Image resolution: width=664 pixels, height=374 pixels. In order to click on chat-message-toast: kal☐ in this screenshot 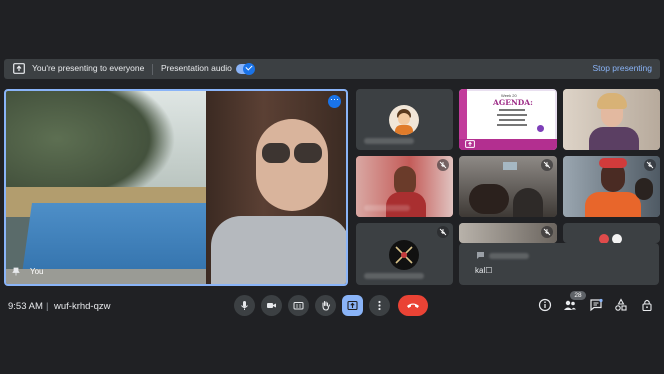, I will do `click(559, 264)`.